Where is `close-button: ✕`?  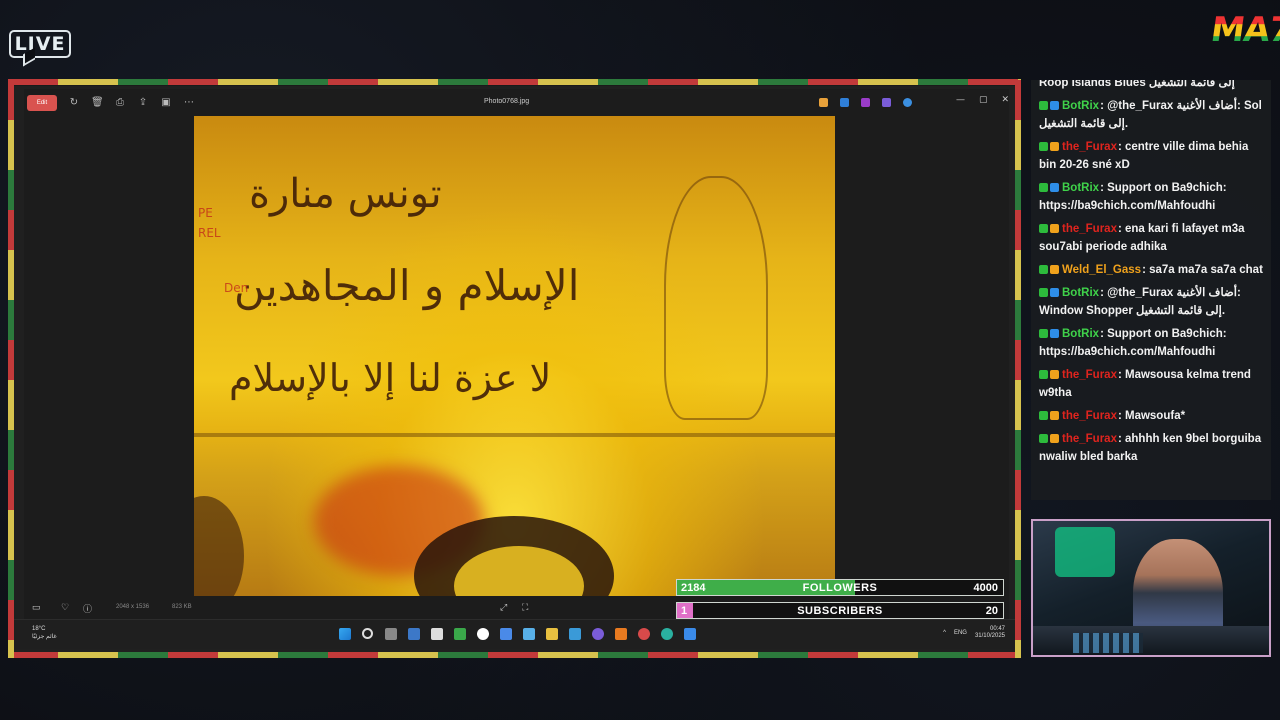 close-button: ✕ is located at coordinates (1005, 100).